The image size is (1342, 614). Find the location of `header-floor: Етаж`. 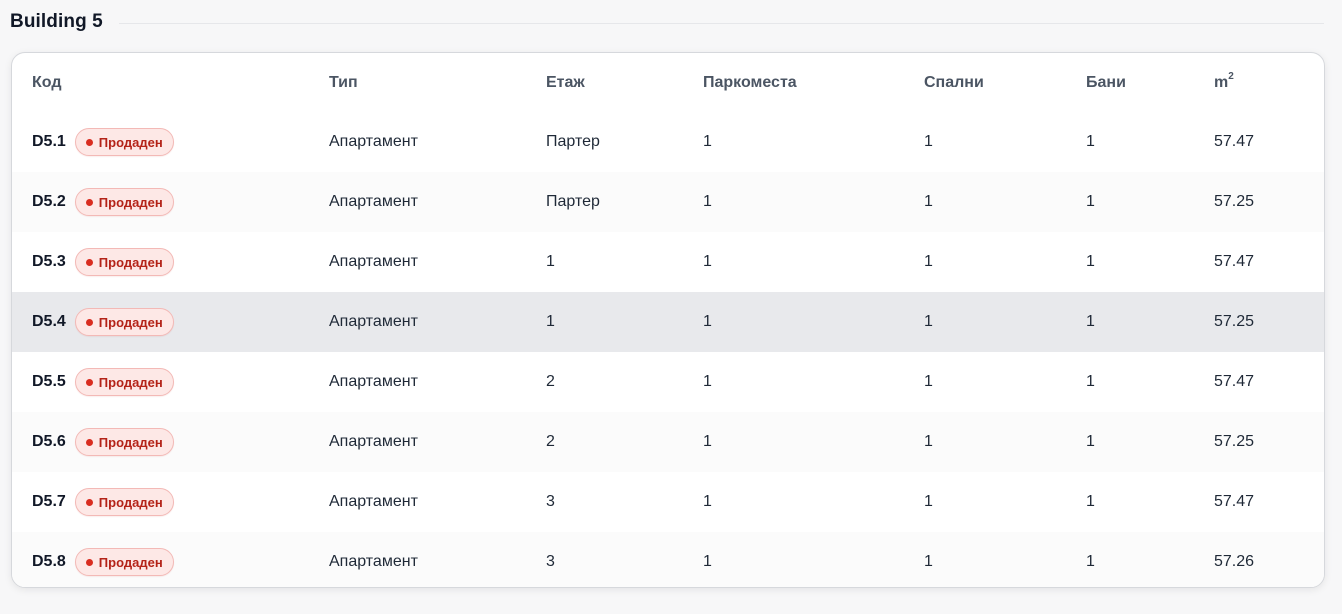

header-floor: Етаж is located at coordinates (624, 82).